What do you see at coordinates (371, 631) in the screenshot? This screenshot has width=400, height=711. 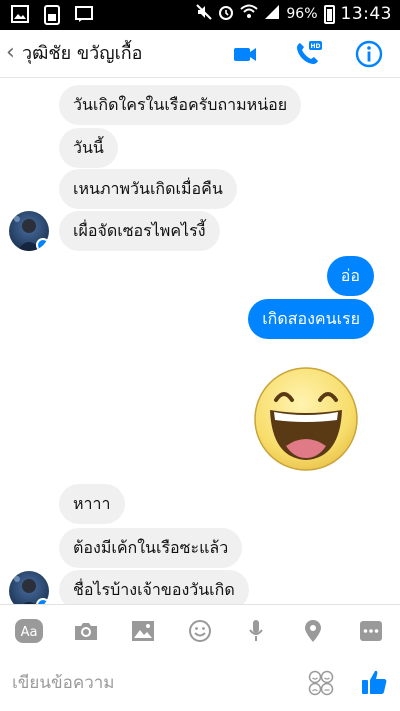 I see `more-options-icon` at bounding box center [371, 631].